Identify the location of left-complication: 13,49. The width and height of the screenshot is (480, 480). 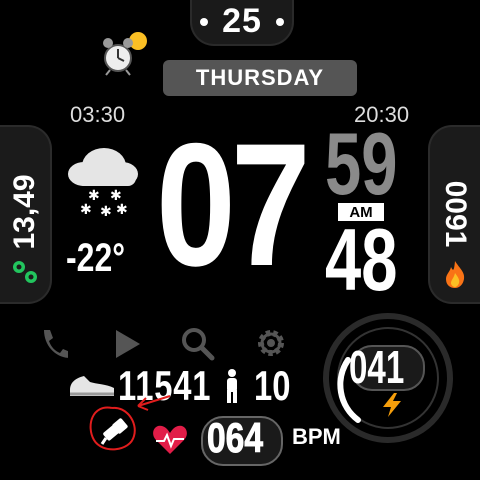
(26, 214).